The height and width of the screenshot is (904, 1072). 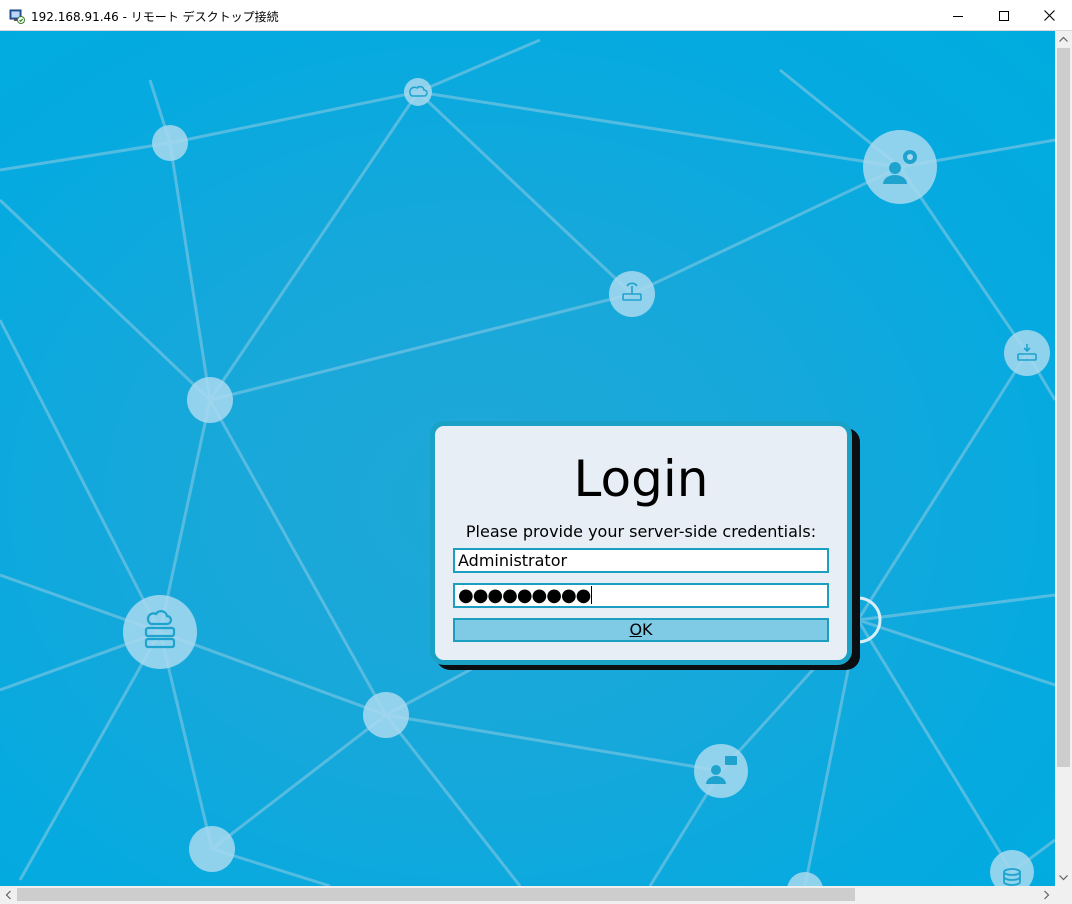 What do you see at coordinates (536, 15) in the screenshot?
I see `window-titlebar: 192.168.91.46 - リモート デスクトップ接続` at bounding box center [536, 15].